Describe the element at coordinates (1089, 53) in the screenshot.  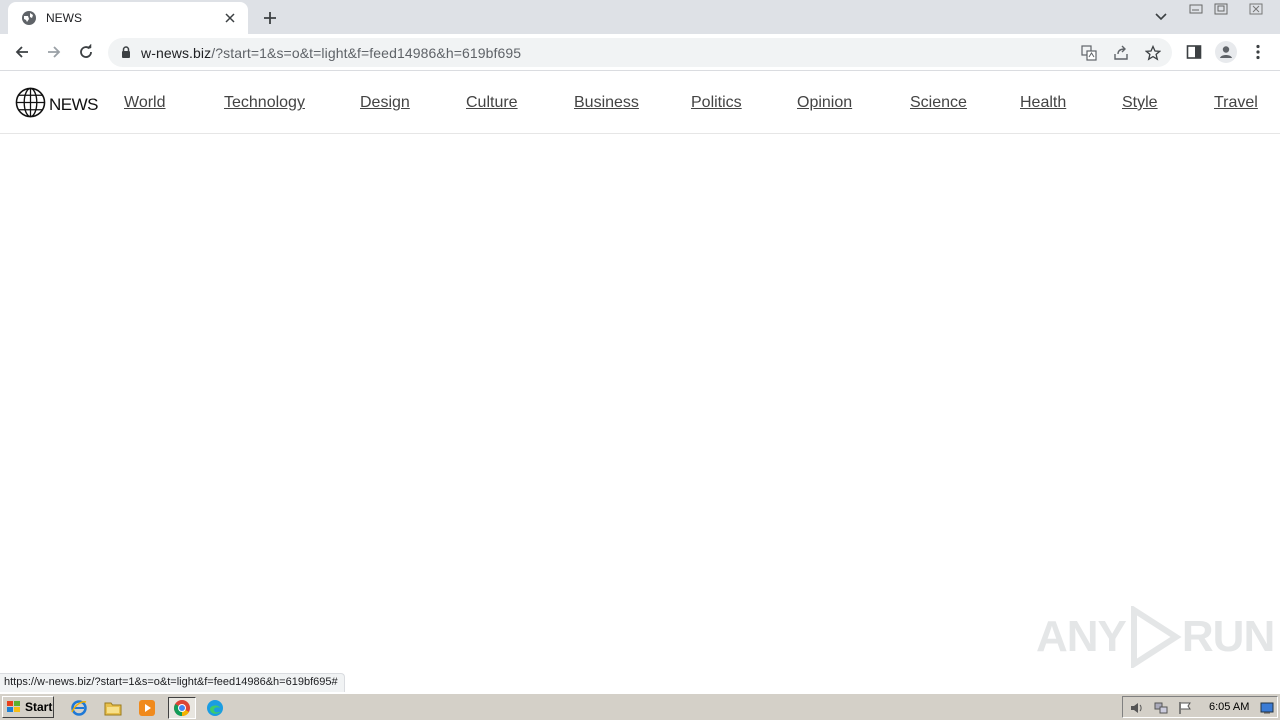
I see `translate-icon` at that location.